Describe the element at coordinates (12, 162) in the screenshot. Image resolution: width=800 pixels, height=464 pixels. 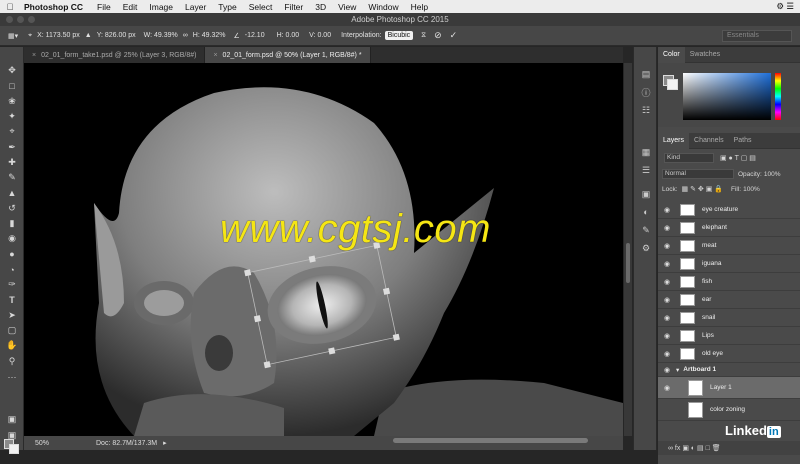
I see `healing-tool-icon: ✚` at that location.